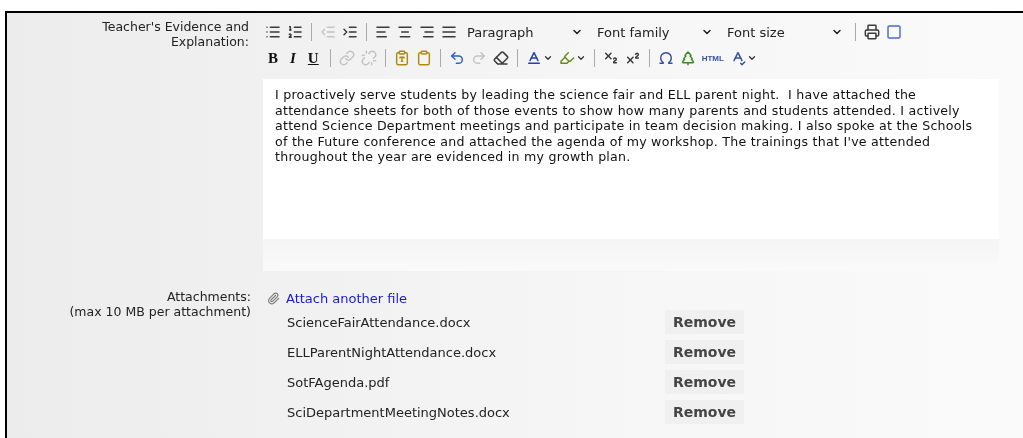  I want to click on subscript-icon, so click(610, 58).